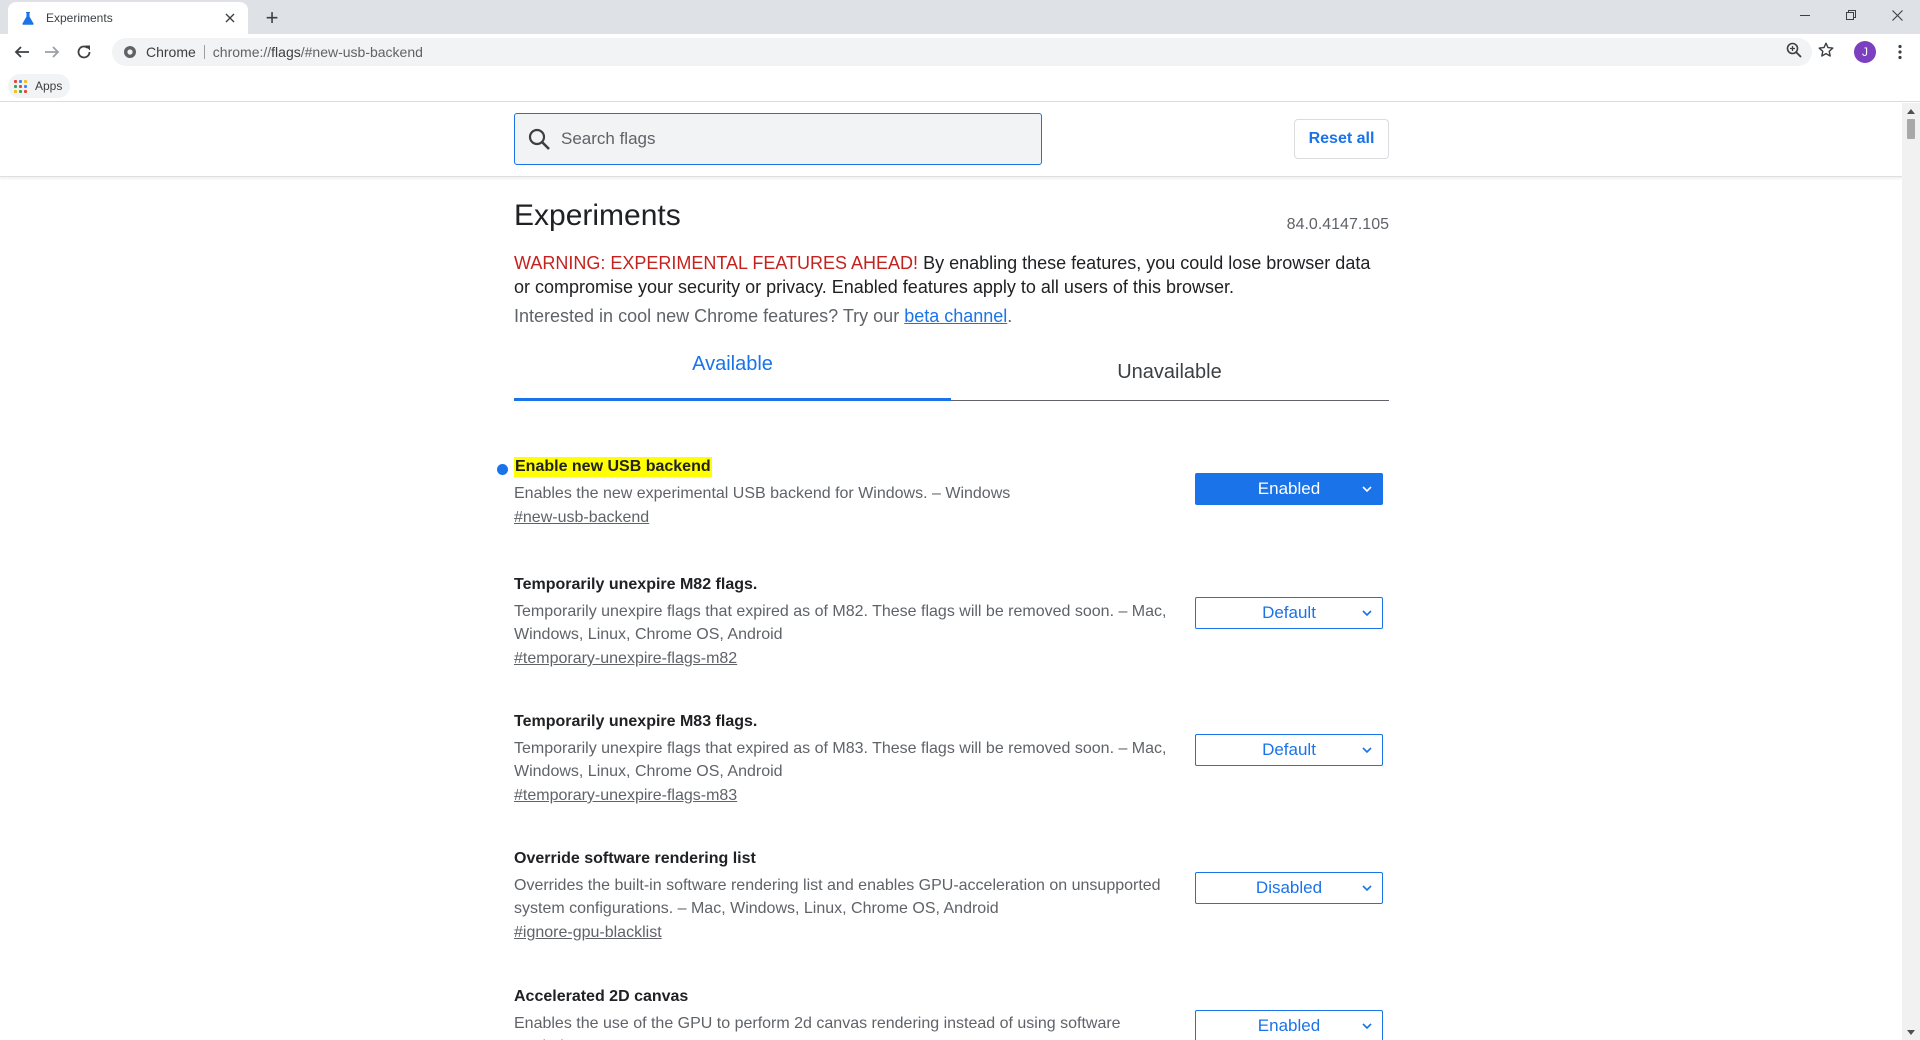 This screenshot has height=1040, width=1920. Describe the element at coordinates (636, 584) in the screenshot. I see `flag-name: Temporarily unexpire M82 flags.` at that location.